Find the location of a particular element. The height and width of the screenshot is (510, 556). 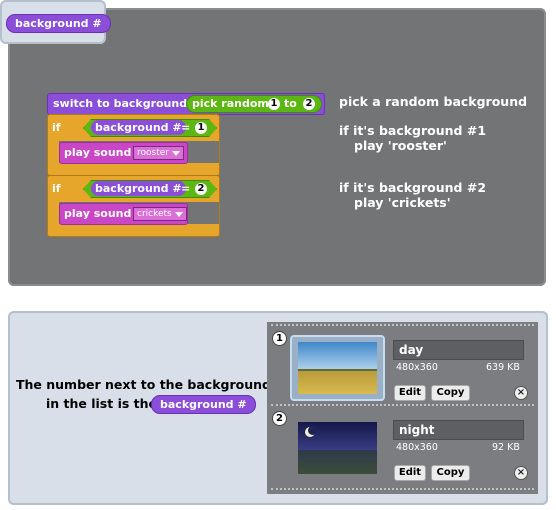

explanation-line-1: The number next to the background is located at coordinates (143, 384).